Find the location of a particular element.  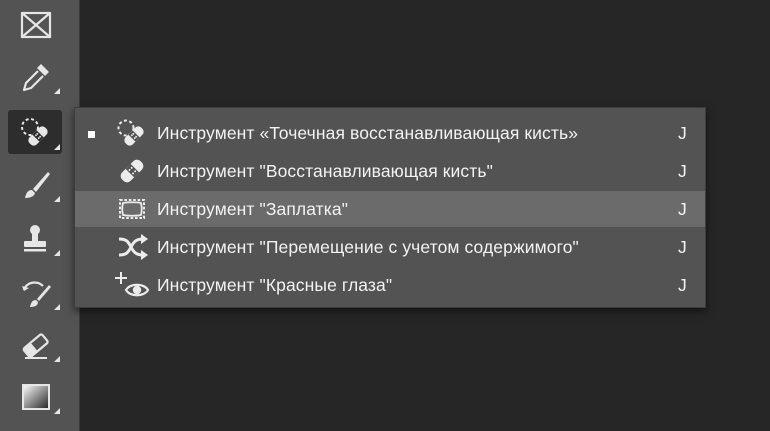

frame-tool-button is located at coordinates (35, 24).